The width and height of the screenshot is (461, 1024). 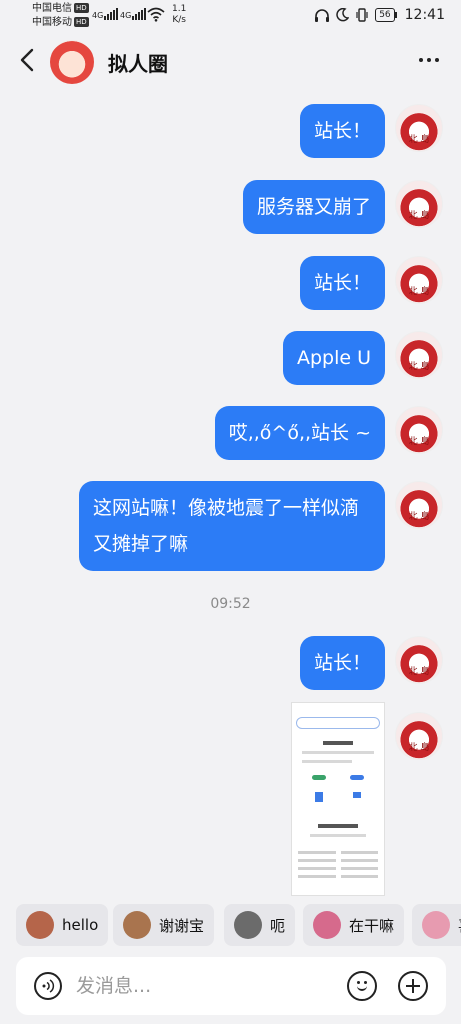 What do you see at coordinates (232, 526) in the screenshot?
I see `message-bubble: 这网站嘛！像被地震了一样似滴又摊掉了嘛` at bounding box center [232, 526].